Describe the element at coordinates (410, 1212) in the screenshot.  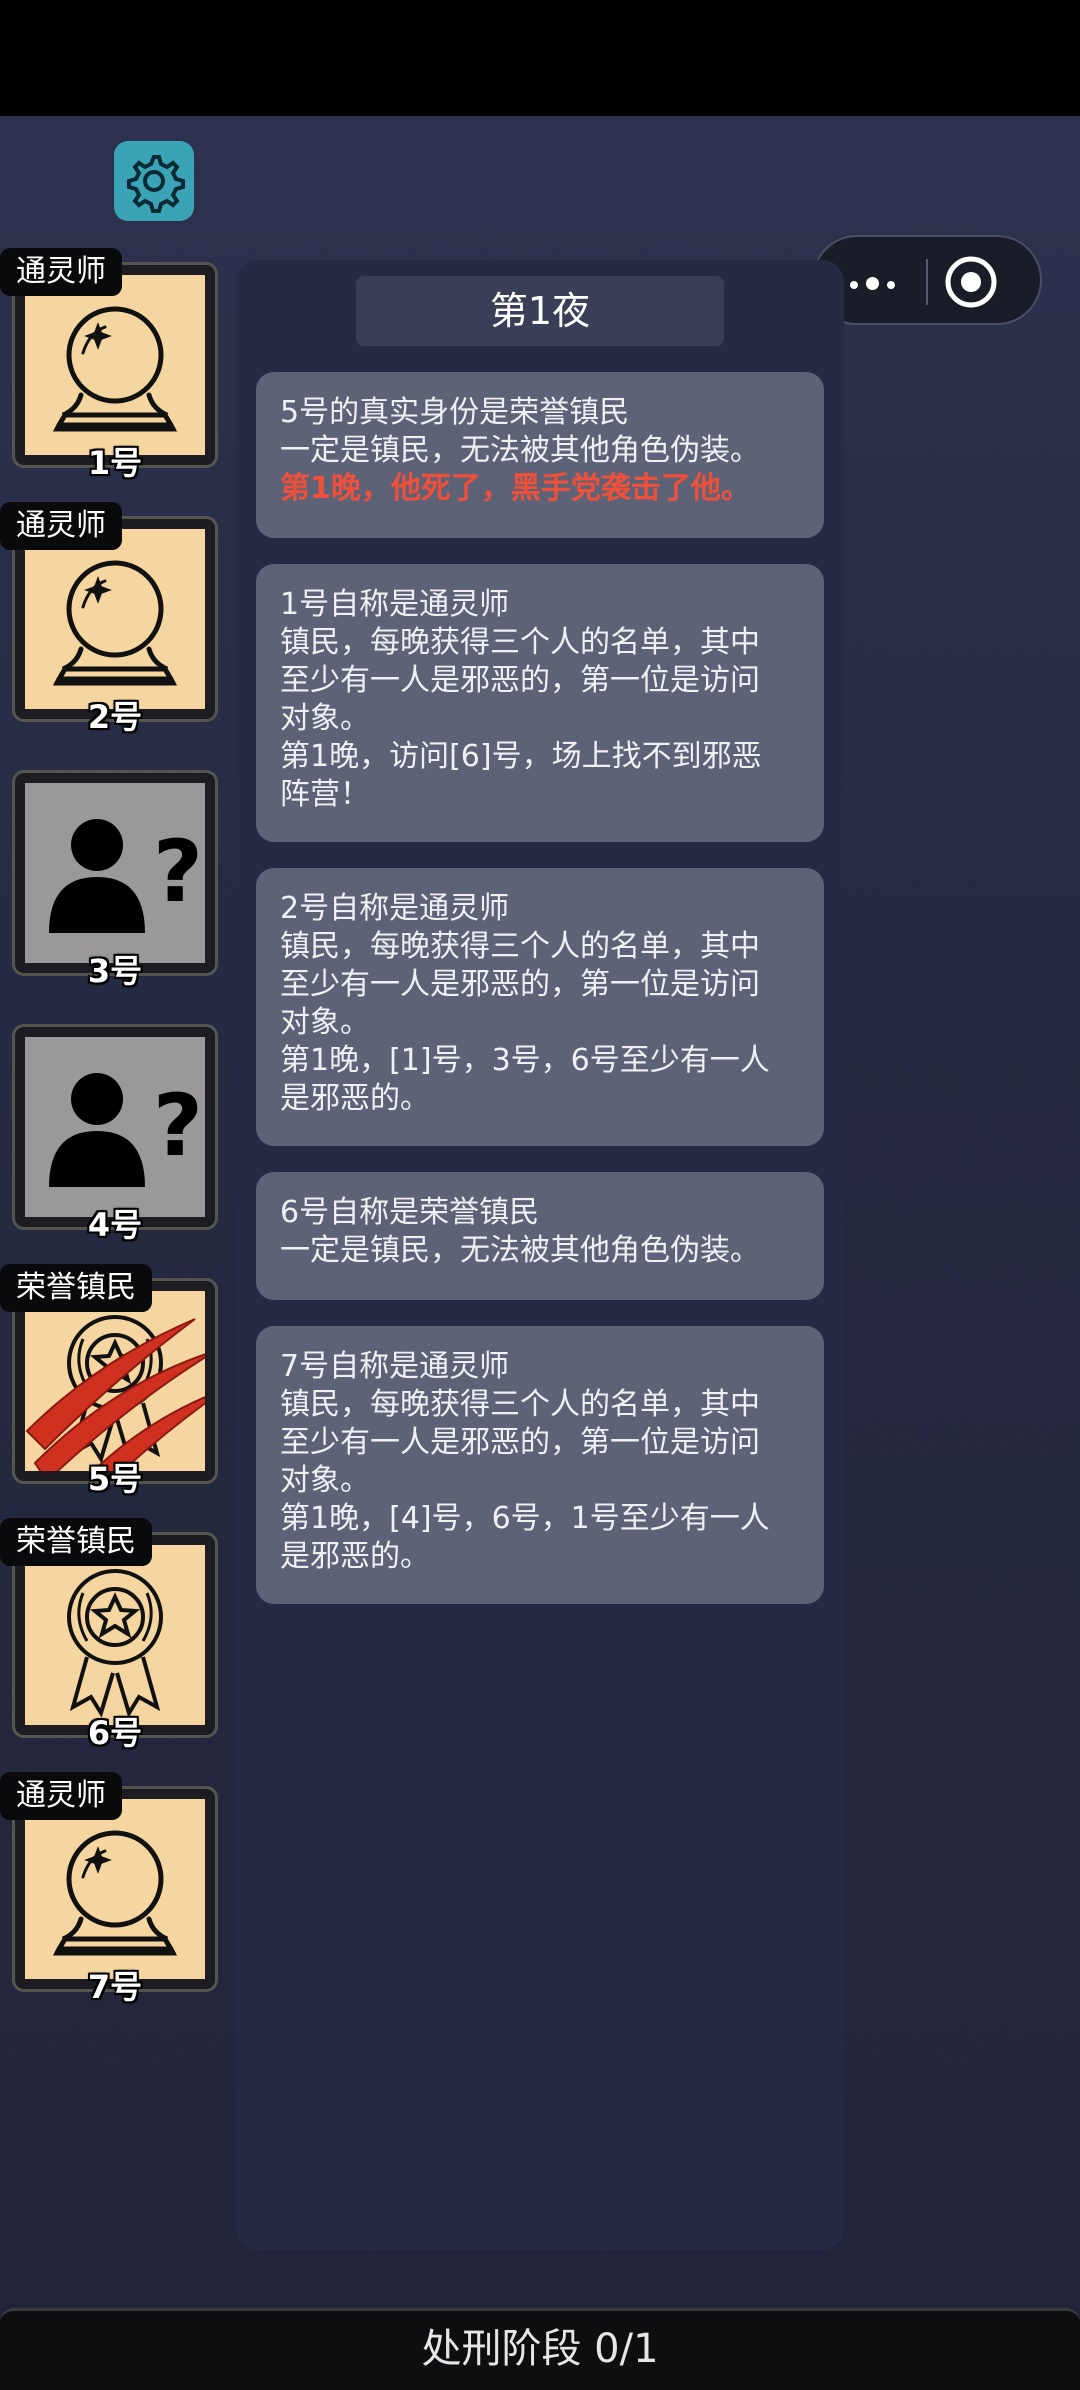
I see `message-line: 6号自称是荣誉镇民` at that location.